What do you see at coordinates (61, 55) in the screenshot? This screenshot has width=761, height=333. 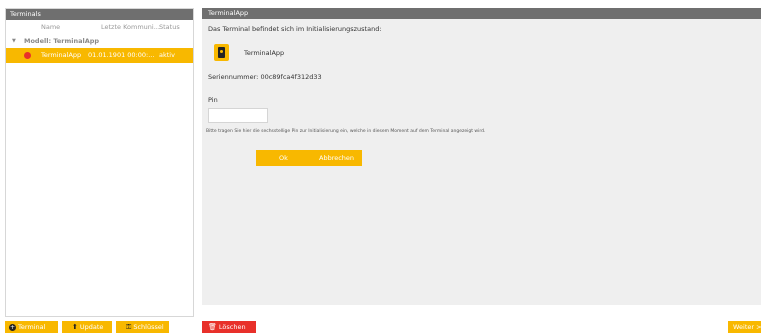 I see `terminal-row-name: TerminalApp` at bounding box center [61, 55].